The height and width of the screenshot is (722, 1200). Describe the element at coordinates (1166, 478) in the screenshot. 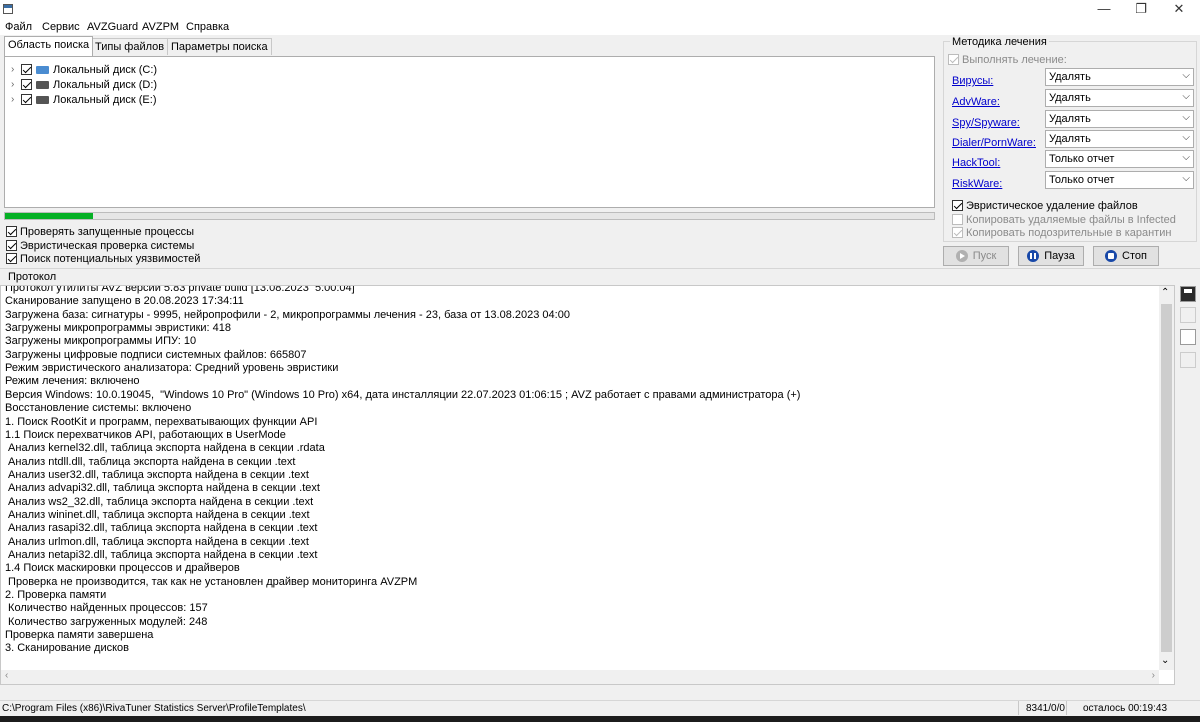

I see `log-scroll-thumb` at that location.